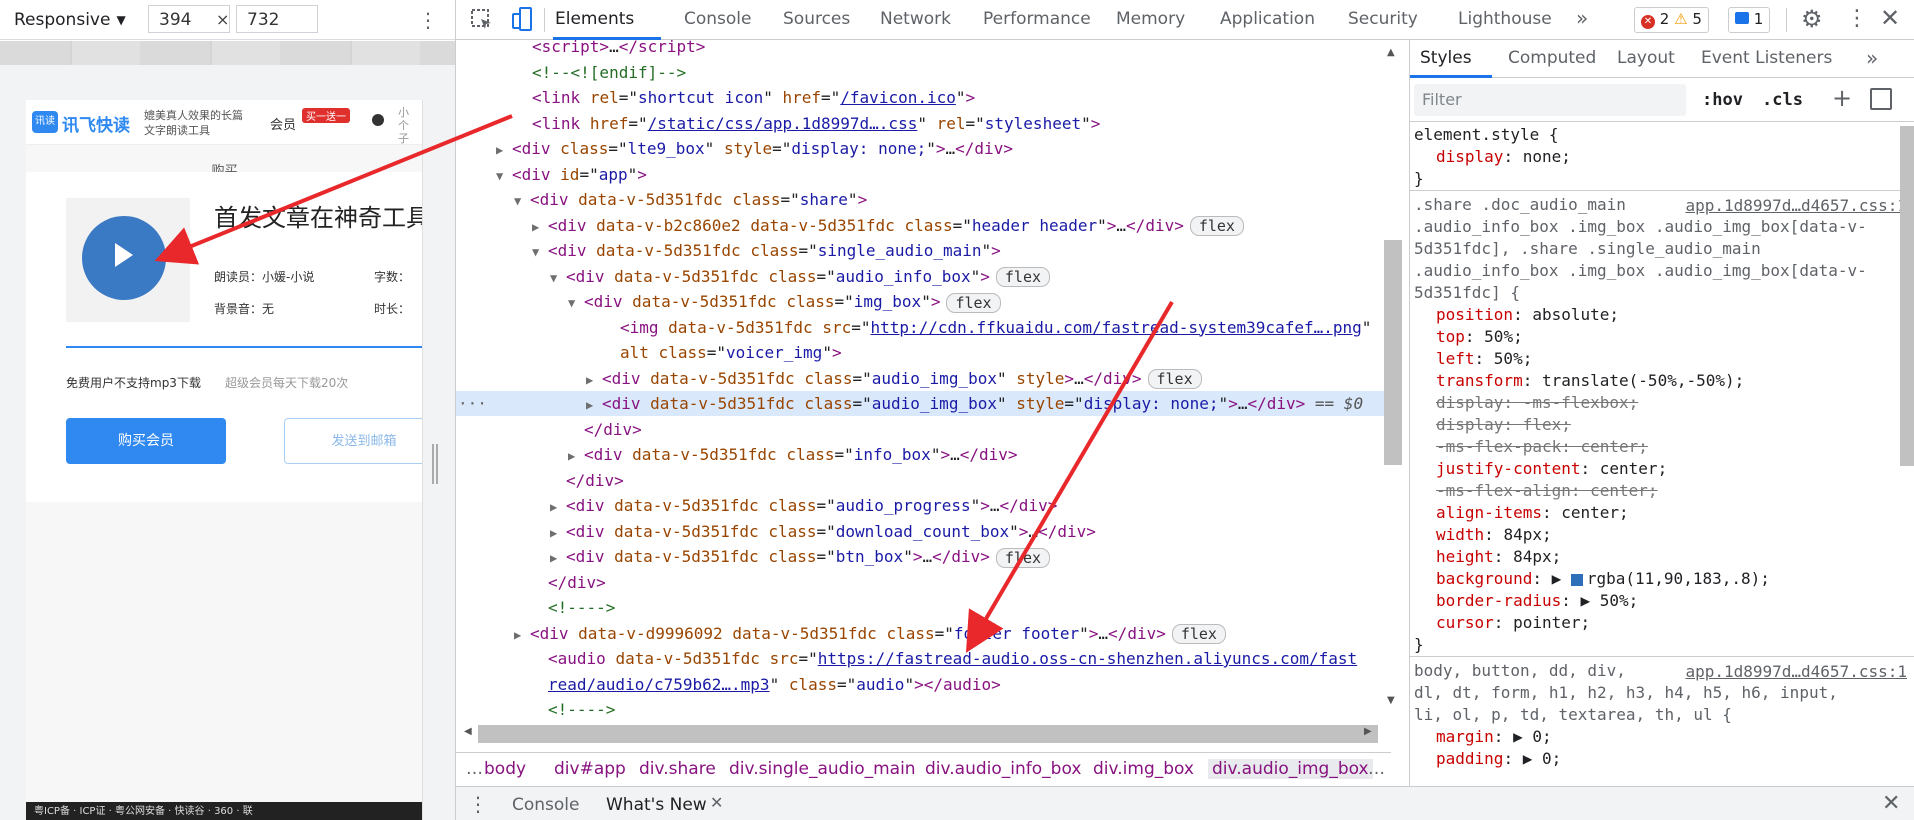  I want to click on tab-styles: Styles, so click(1446, 58).